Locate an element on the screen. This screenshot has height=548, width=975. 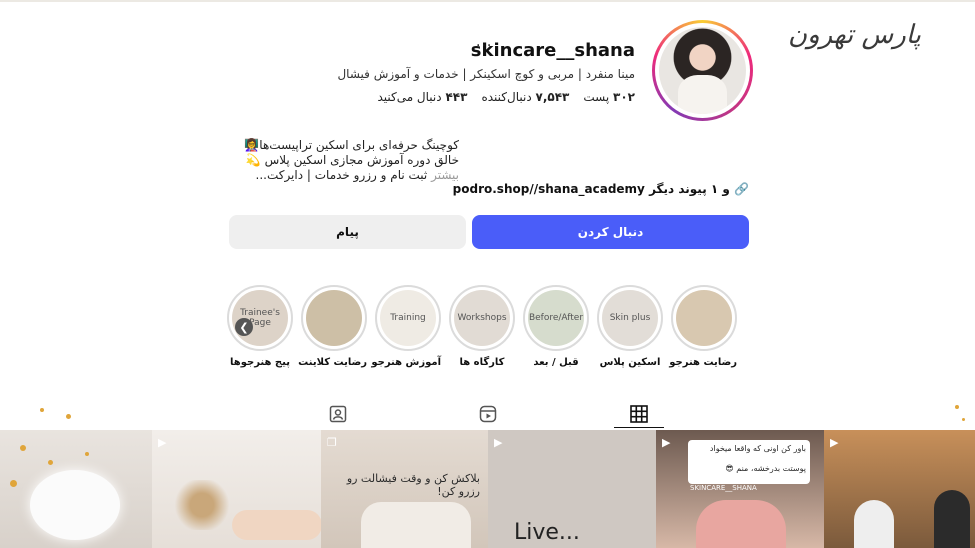
message-button: پیام is located at coordinates (347, 232).